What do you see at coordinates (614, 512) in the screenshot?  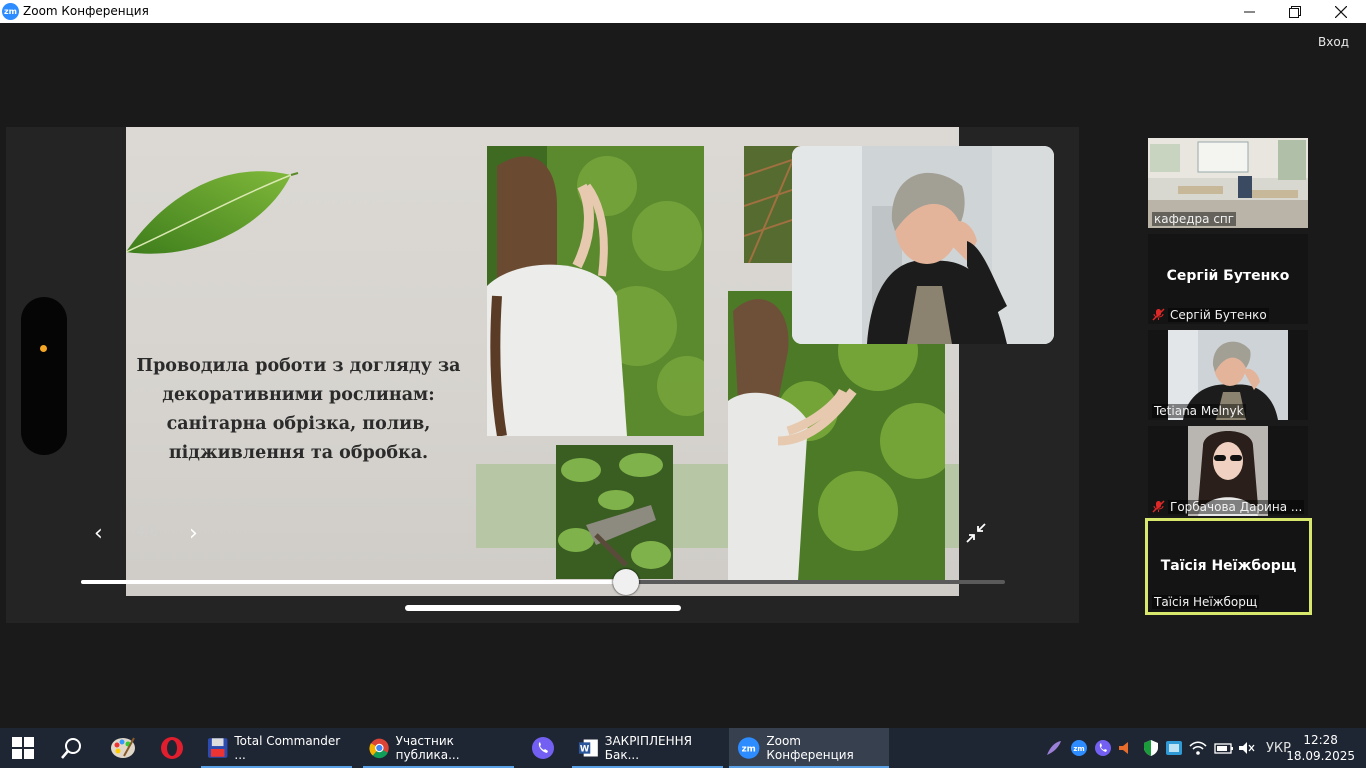 I see `slide-photo-pruner` at bounding box center [614, 512].